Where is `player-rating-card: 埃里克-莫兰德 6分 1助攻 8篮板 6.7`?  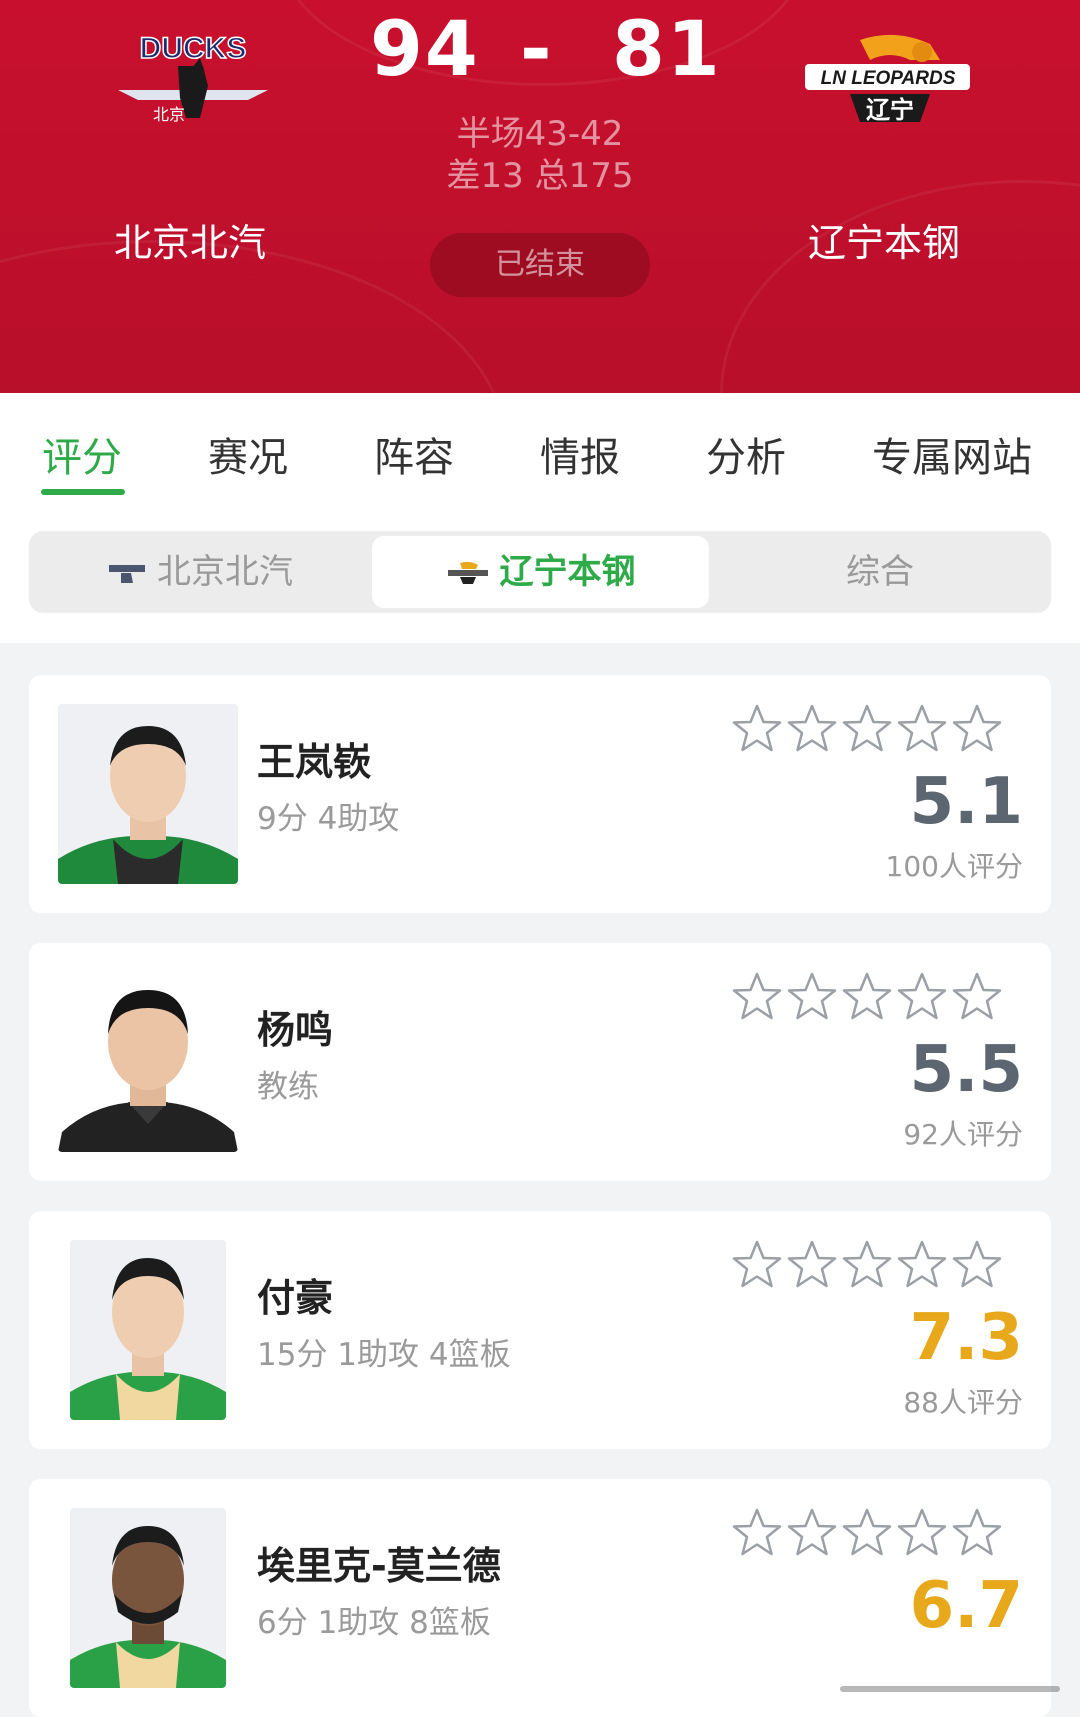
player-rating-card: 埃里克-莫兰德 6分 1助攻 8篮板 6.7 is located at coordinates (540, 1598).